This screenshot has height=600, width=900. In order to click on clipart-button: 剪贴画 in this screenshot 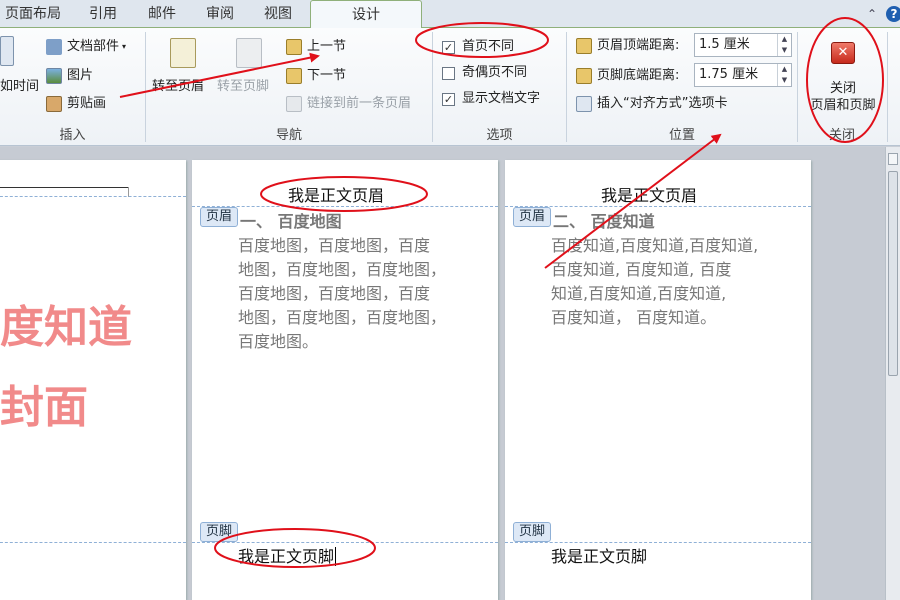, I will do `click(76, 104)`.